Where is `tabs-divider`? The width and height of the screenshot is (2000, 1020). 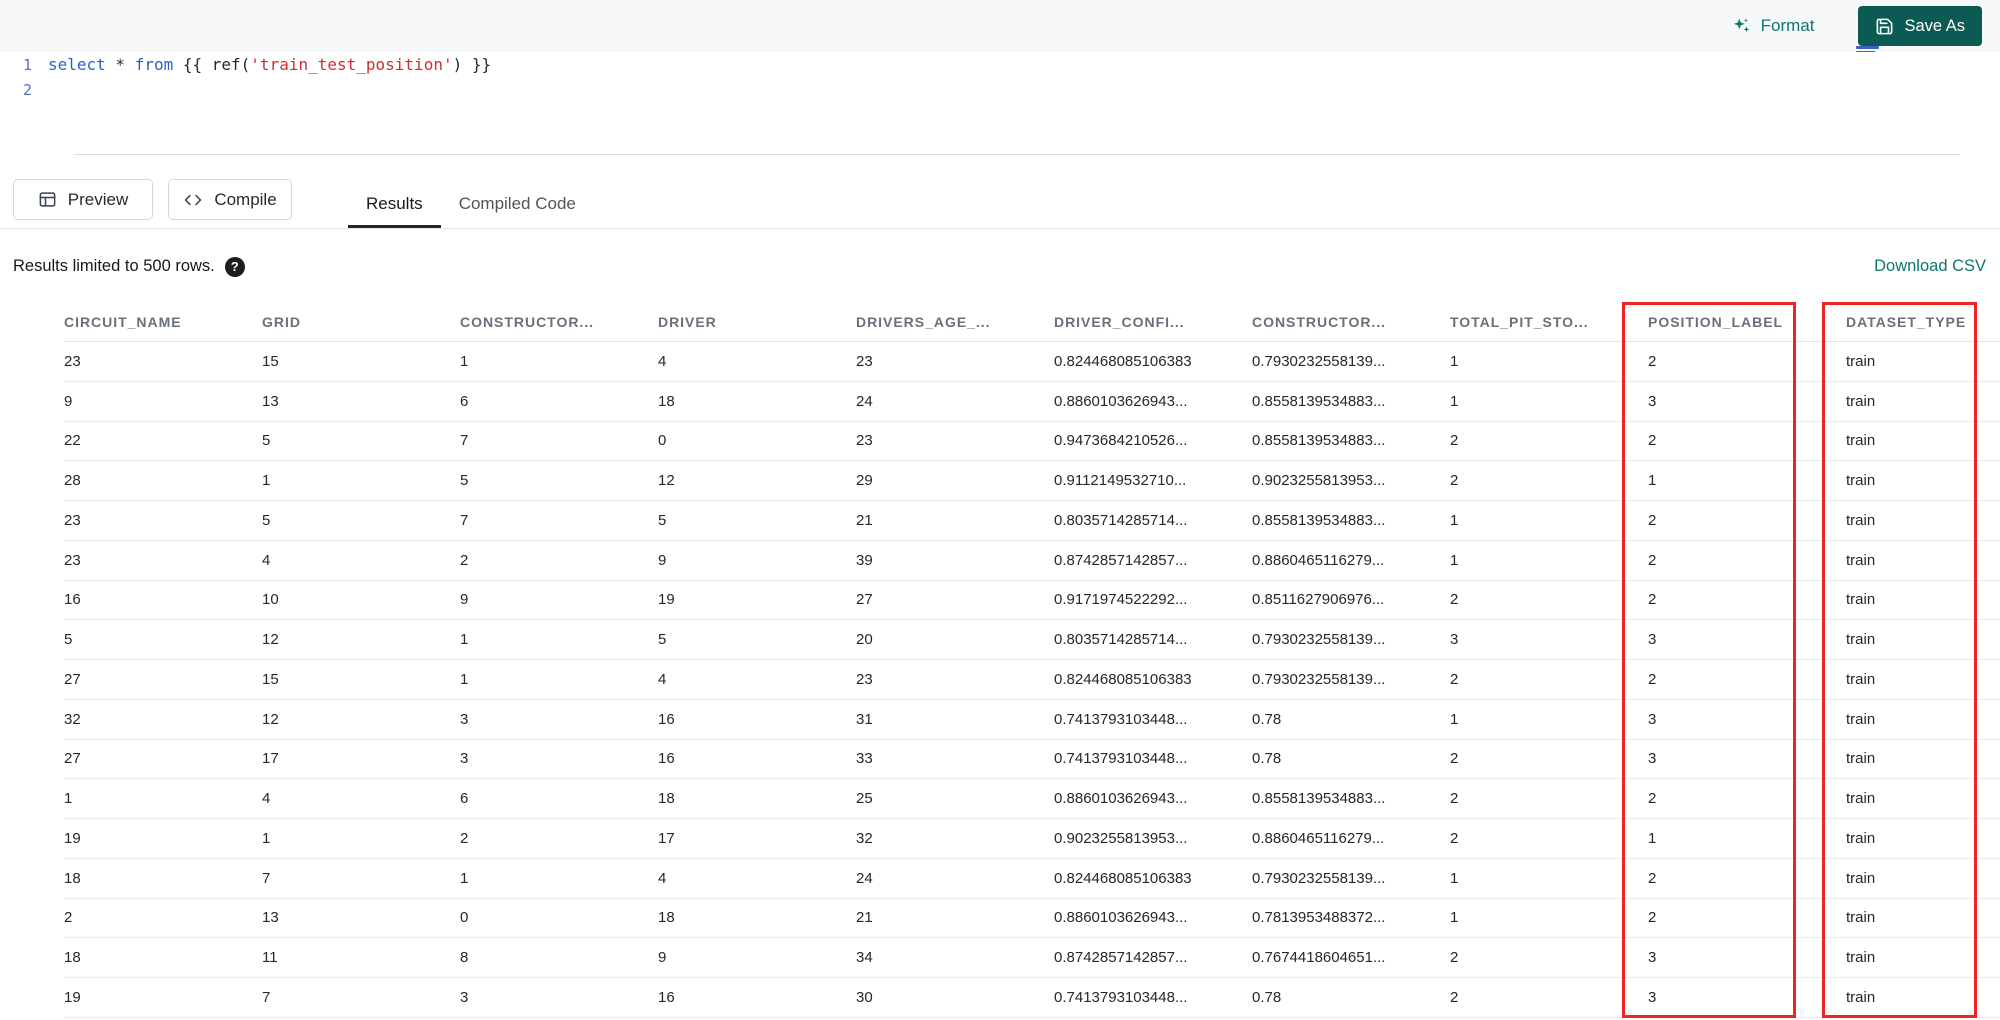 tabs-divider is located at coordinates (1000, 228).